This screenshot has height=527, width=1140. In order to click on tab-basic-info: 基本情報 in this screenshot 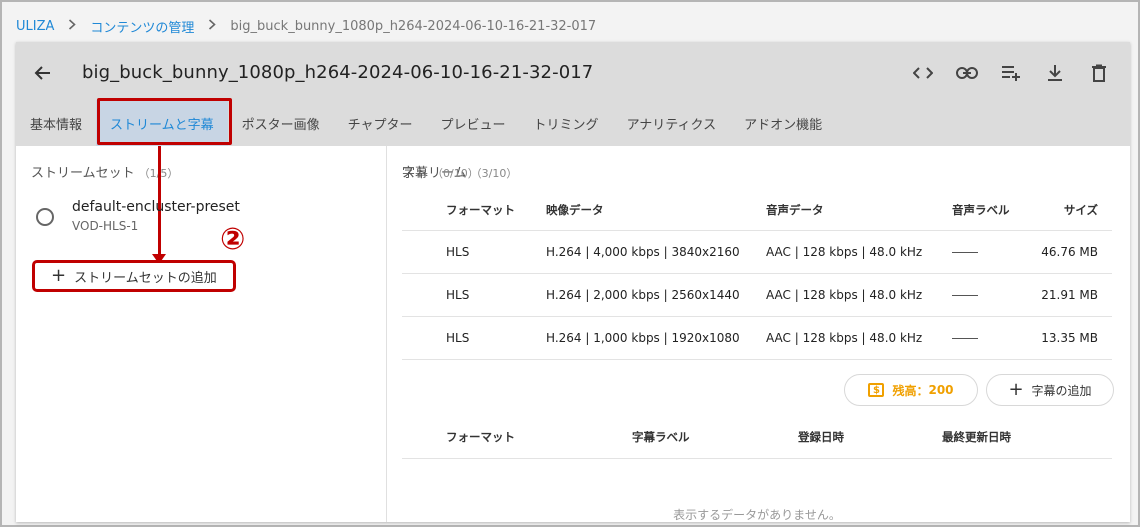, I will do `click(56, 123)`.